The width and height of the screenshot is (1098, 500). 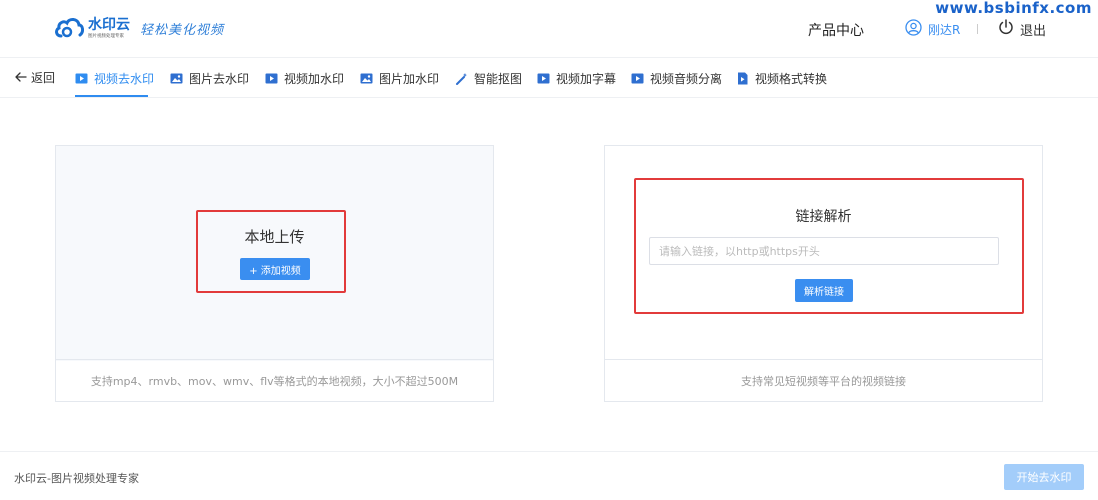 I want to click on link-input: 请输入链接，以http或https开头, so click(x=824, y=251).